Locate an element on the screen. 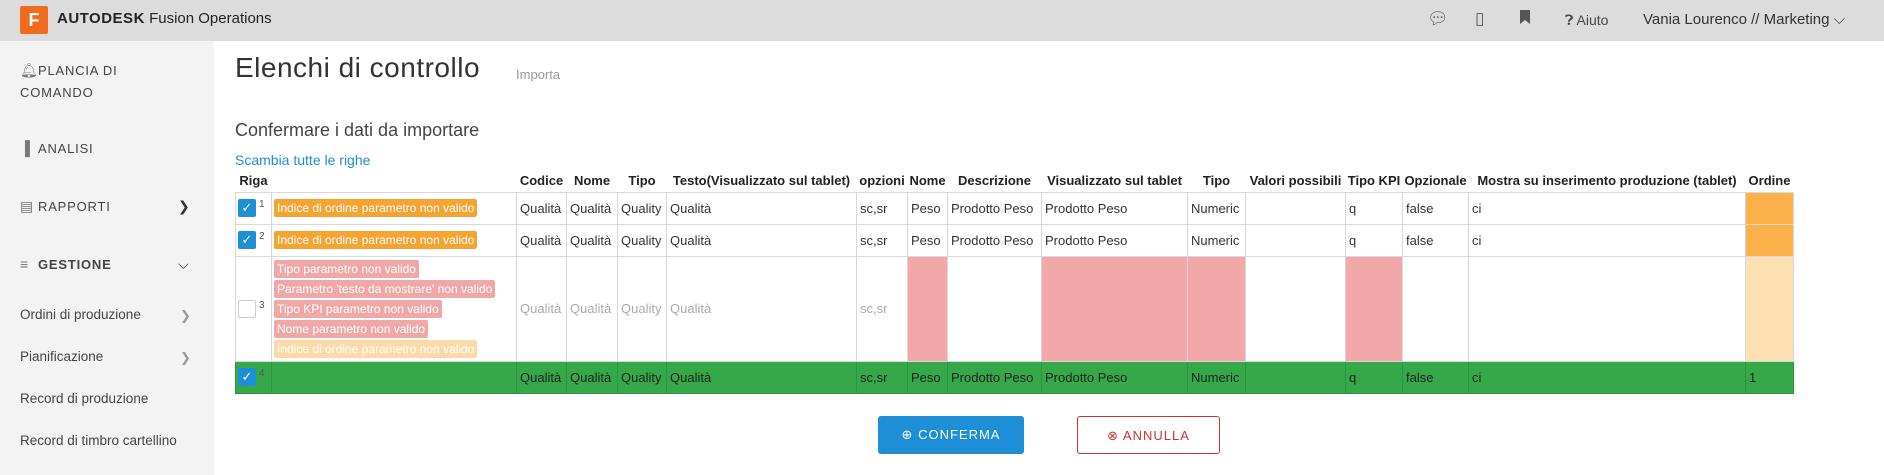  sidebar-sub-production-orders: Ordini di produzione is located at coordinates (80, 314).